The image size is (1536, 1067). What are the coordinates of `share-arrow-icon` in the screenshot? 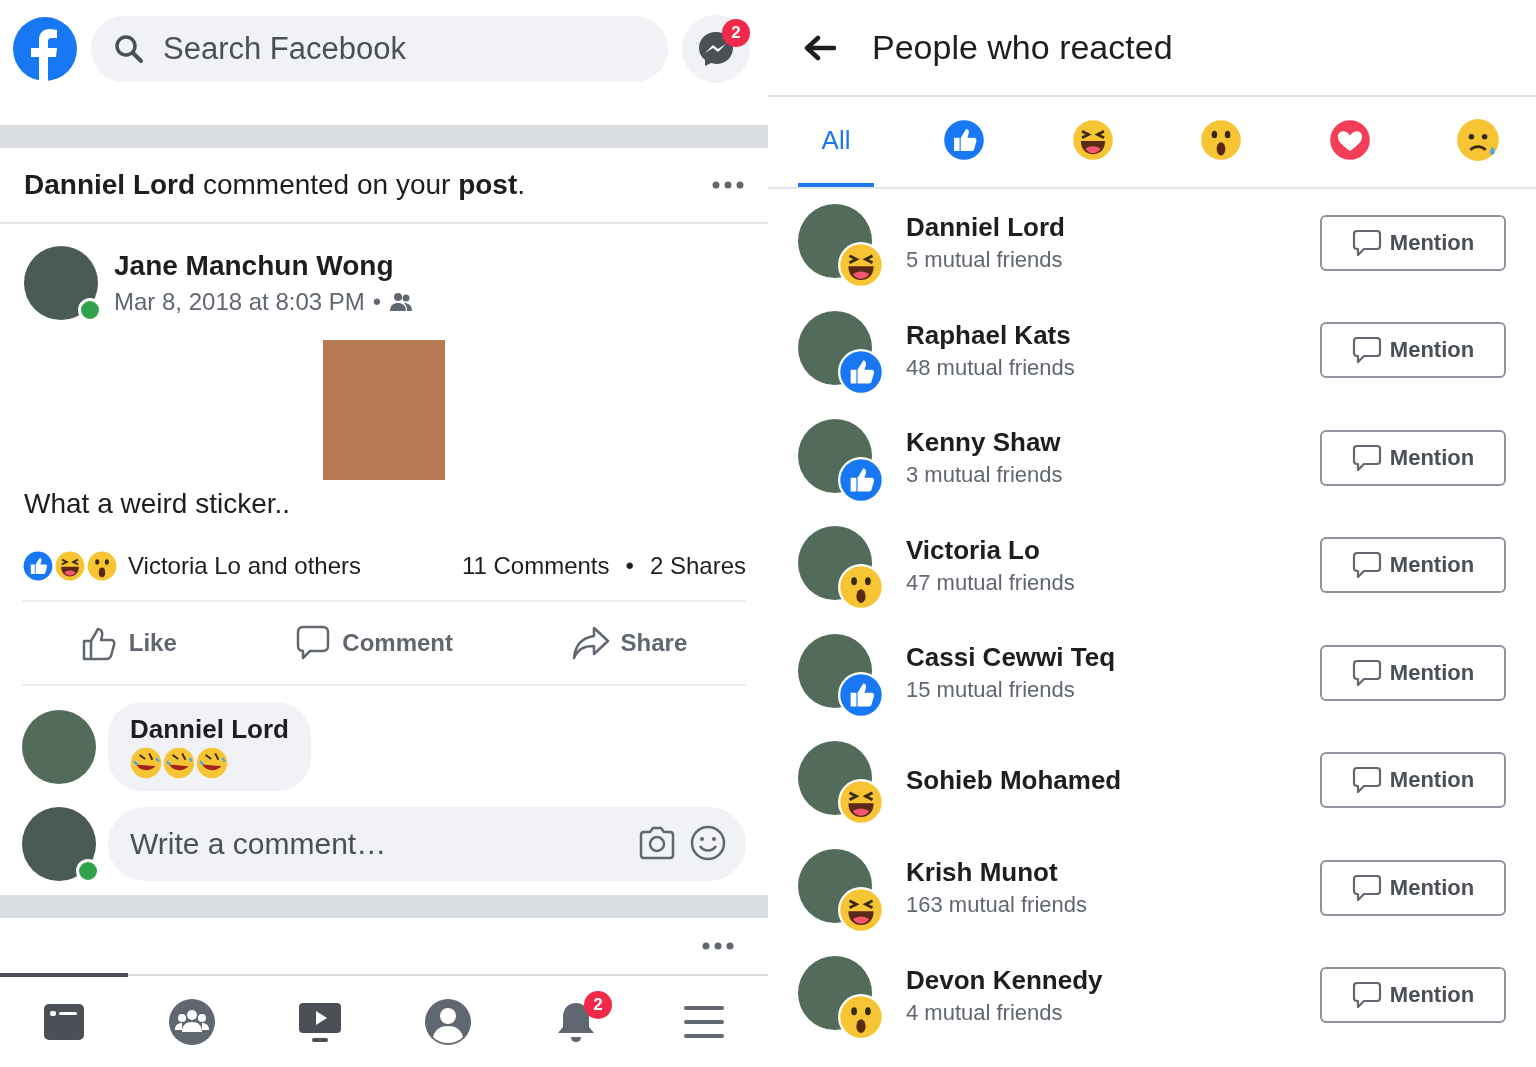 It's located at (590, 643).